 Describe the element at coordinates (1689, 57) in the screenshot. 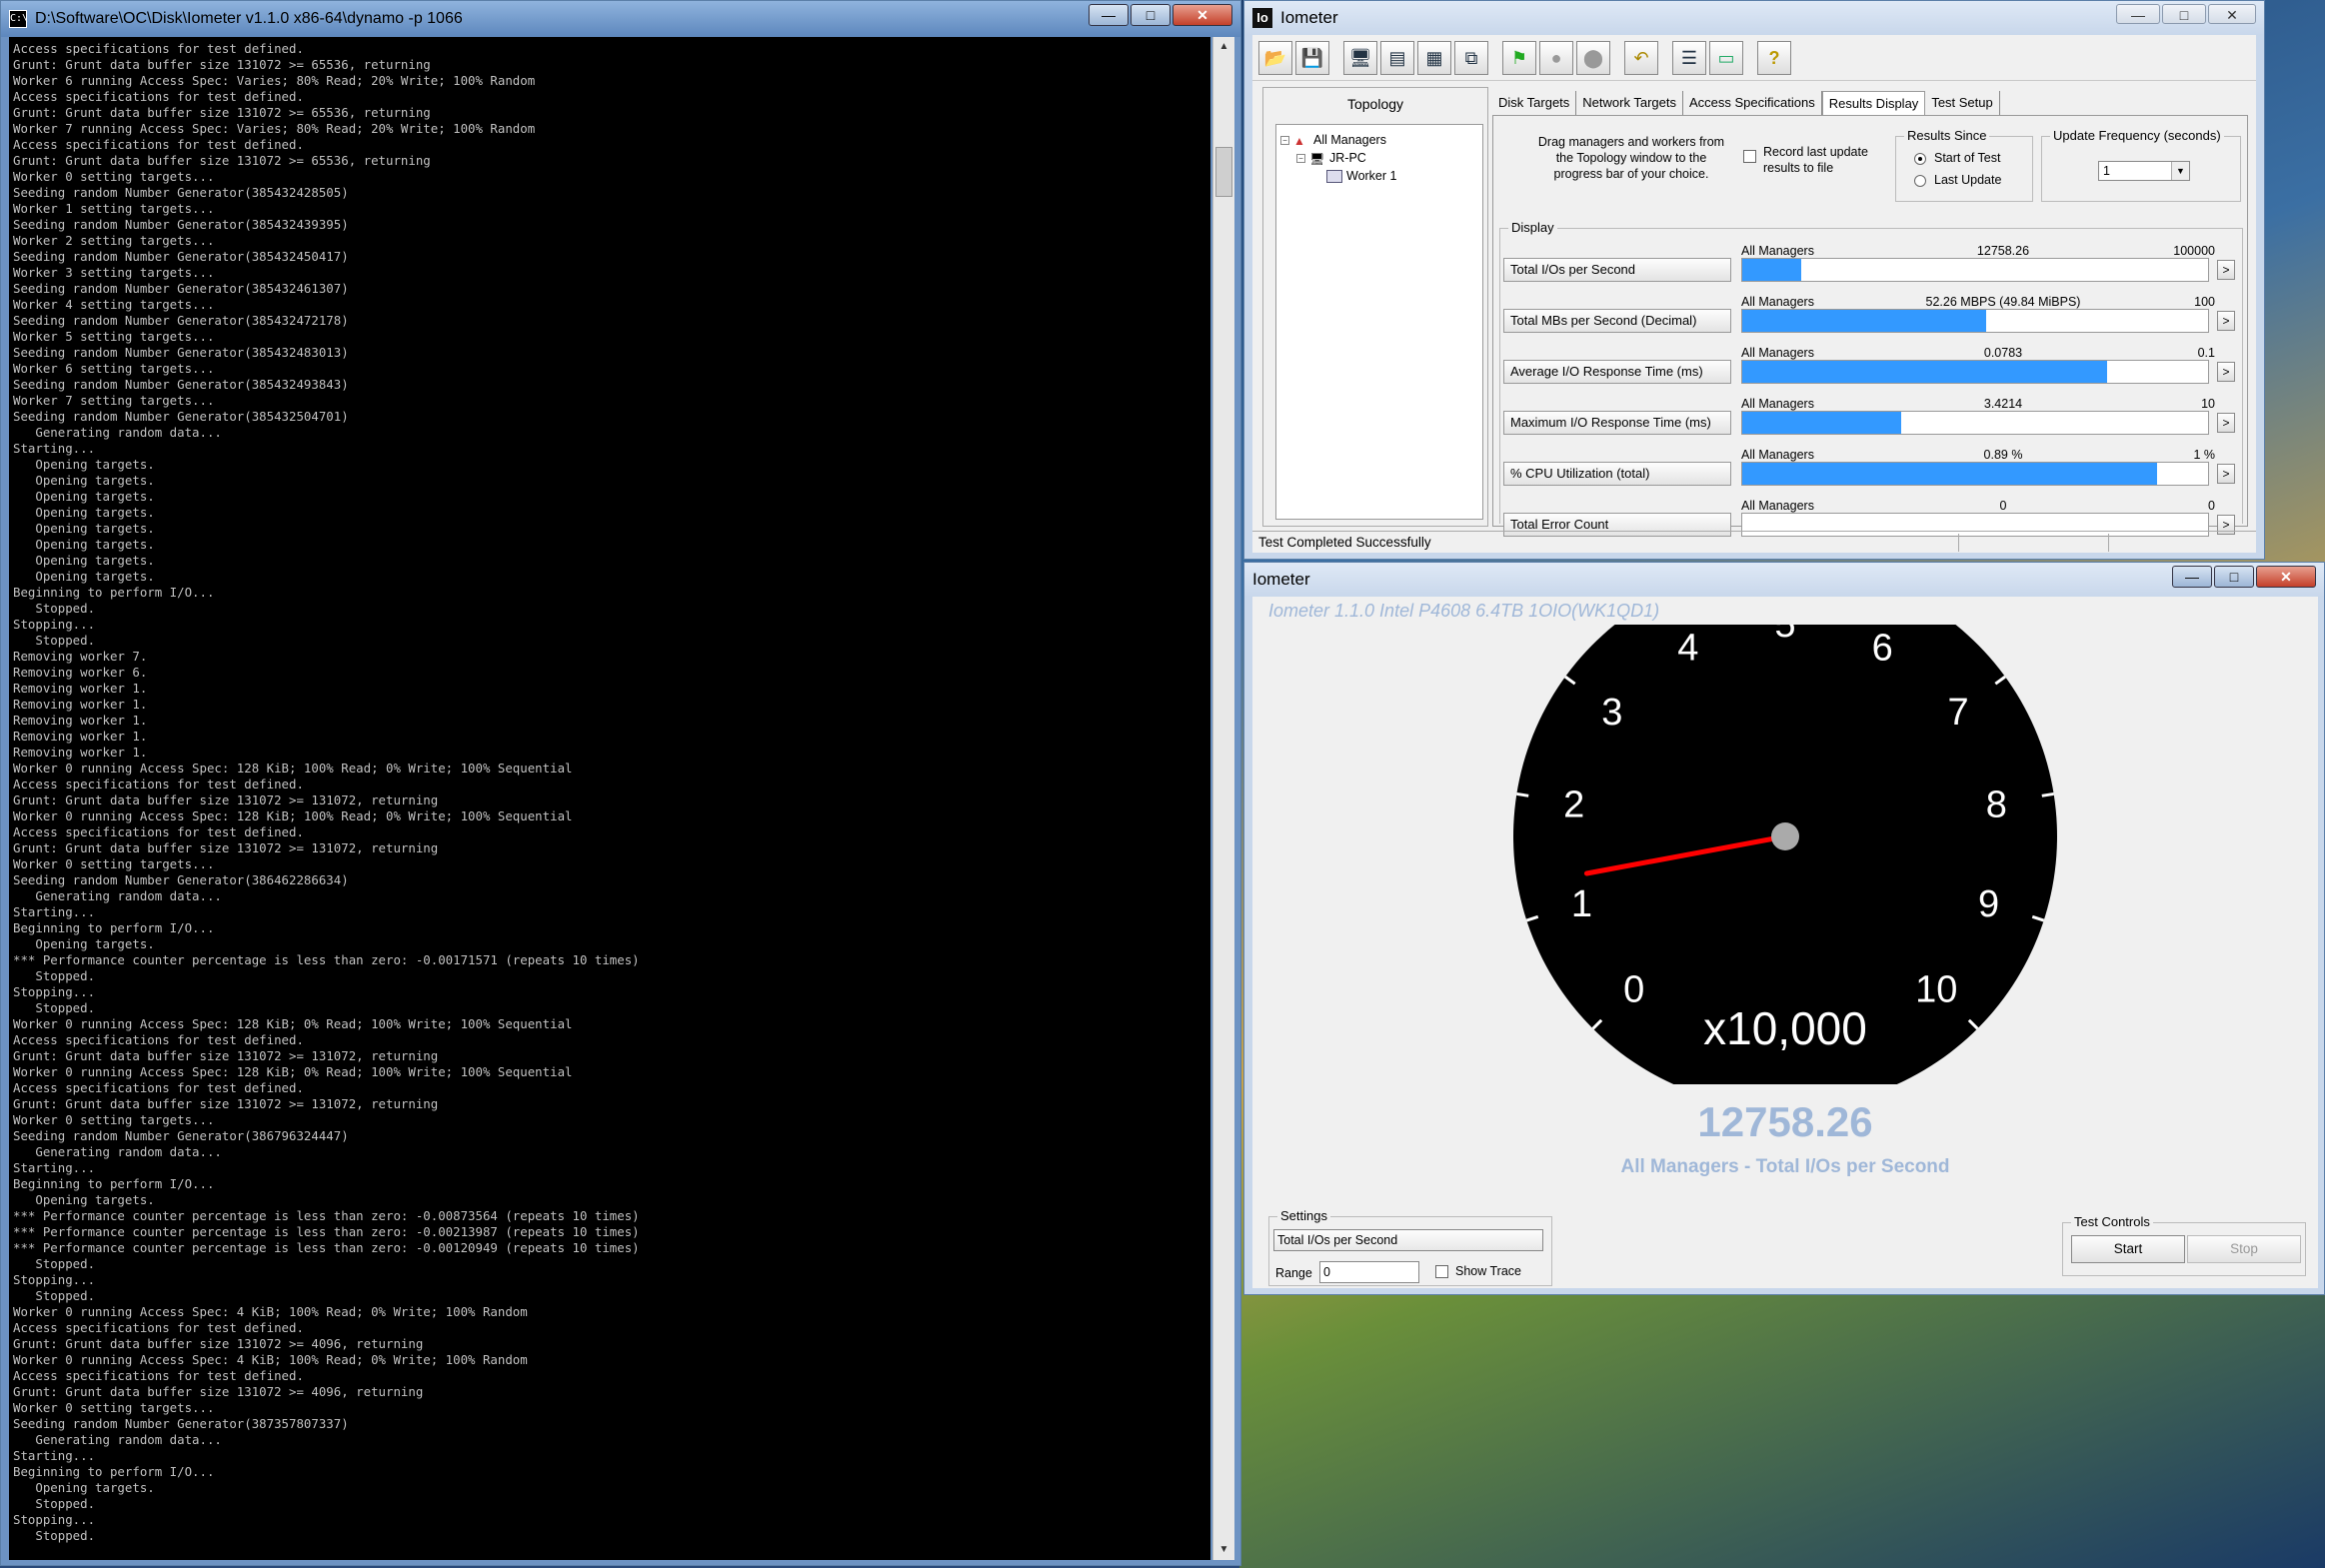

I see `network-icon: ☰` at that location.